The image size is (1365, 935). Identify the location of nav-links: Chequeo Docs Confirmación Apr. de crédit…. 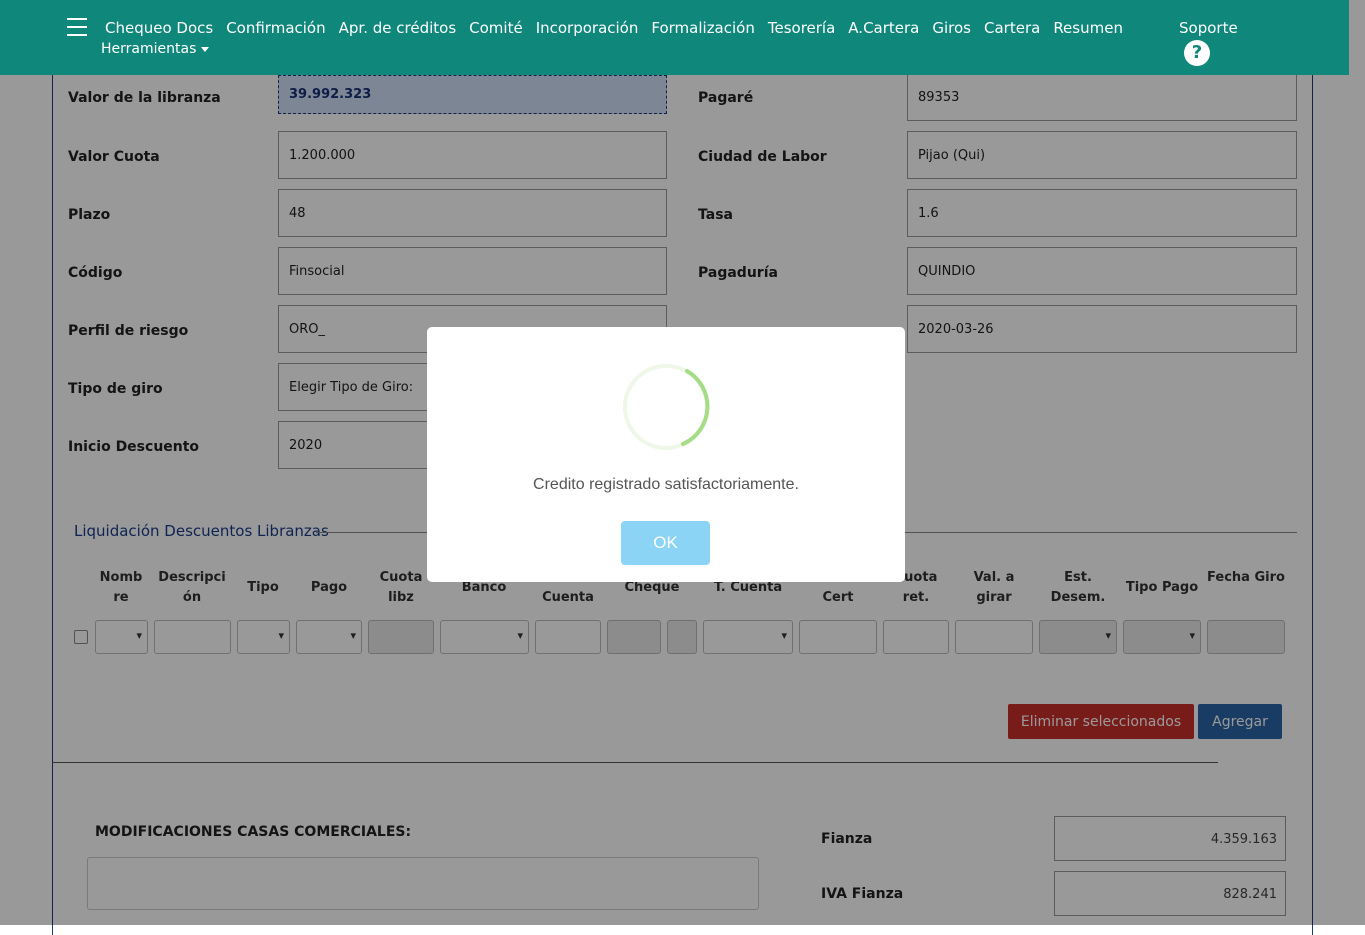
(614, 28).